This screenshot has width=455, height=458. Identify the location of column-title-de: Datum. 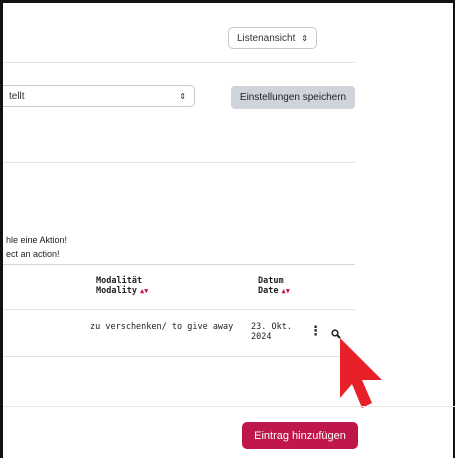
(271, 281).